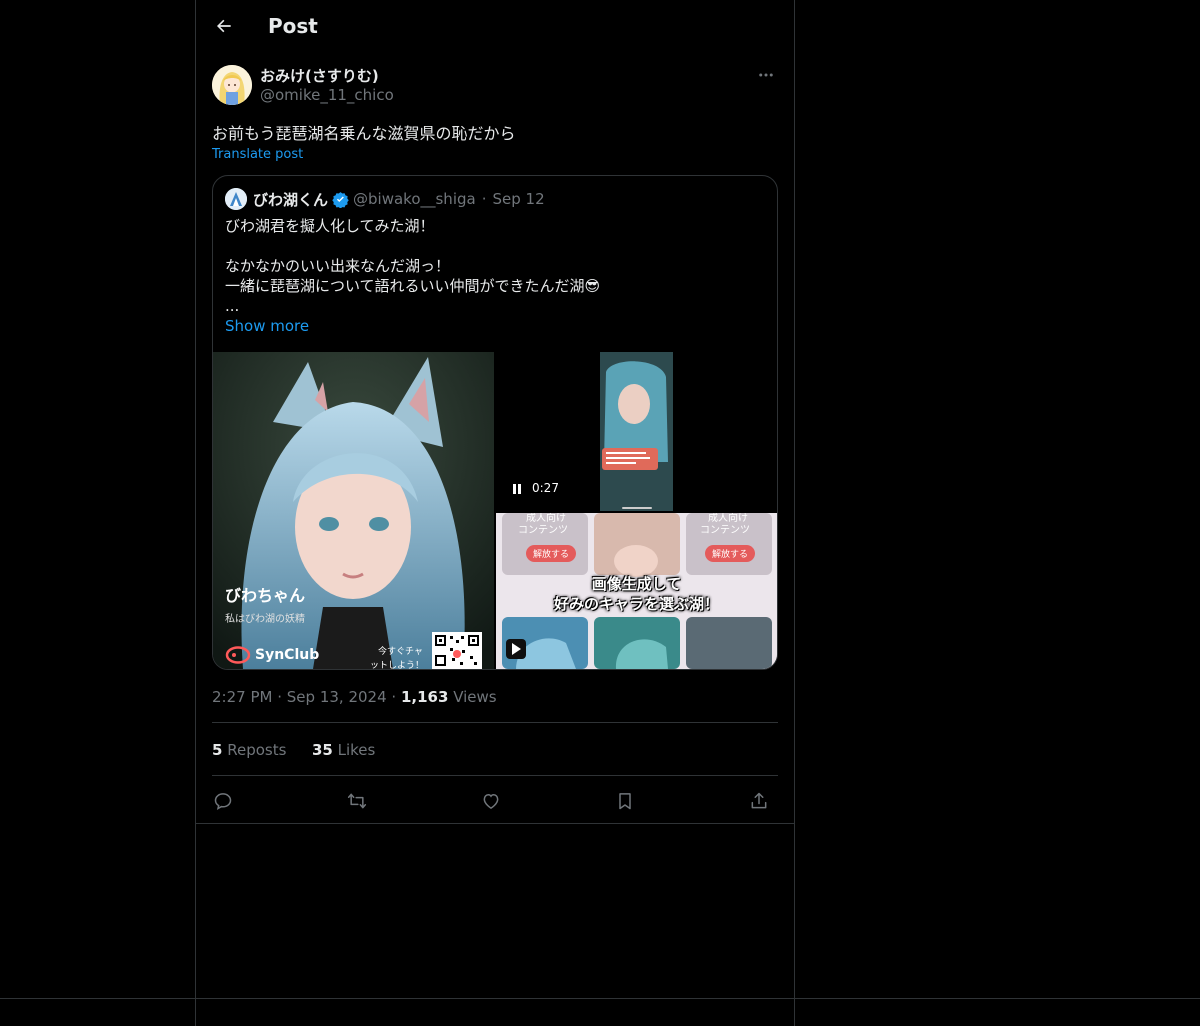  What do you see at coordinates (267, 326) in the screenshot?
I see `show-more-link: Show more` at bounding box center [267, 326].